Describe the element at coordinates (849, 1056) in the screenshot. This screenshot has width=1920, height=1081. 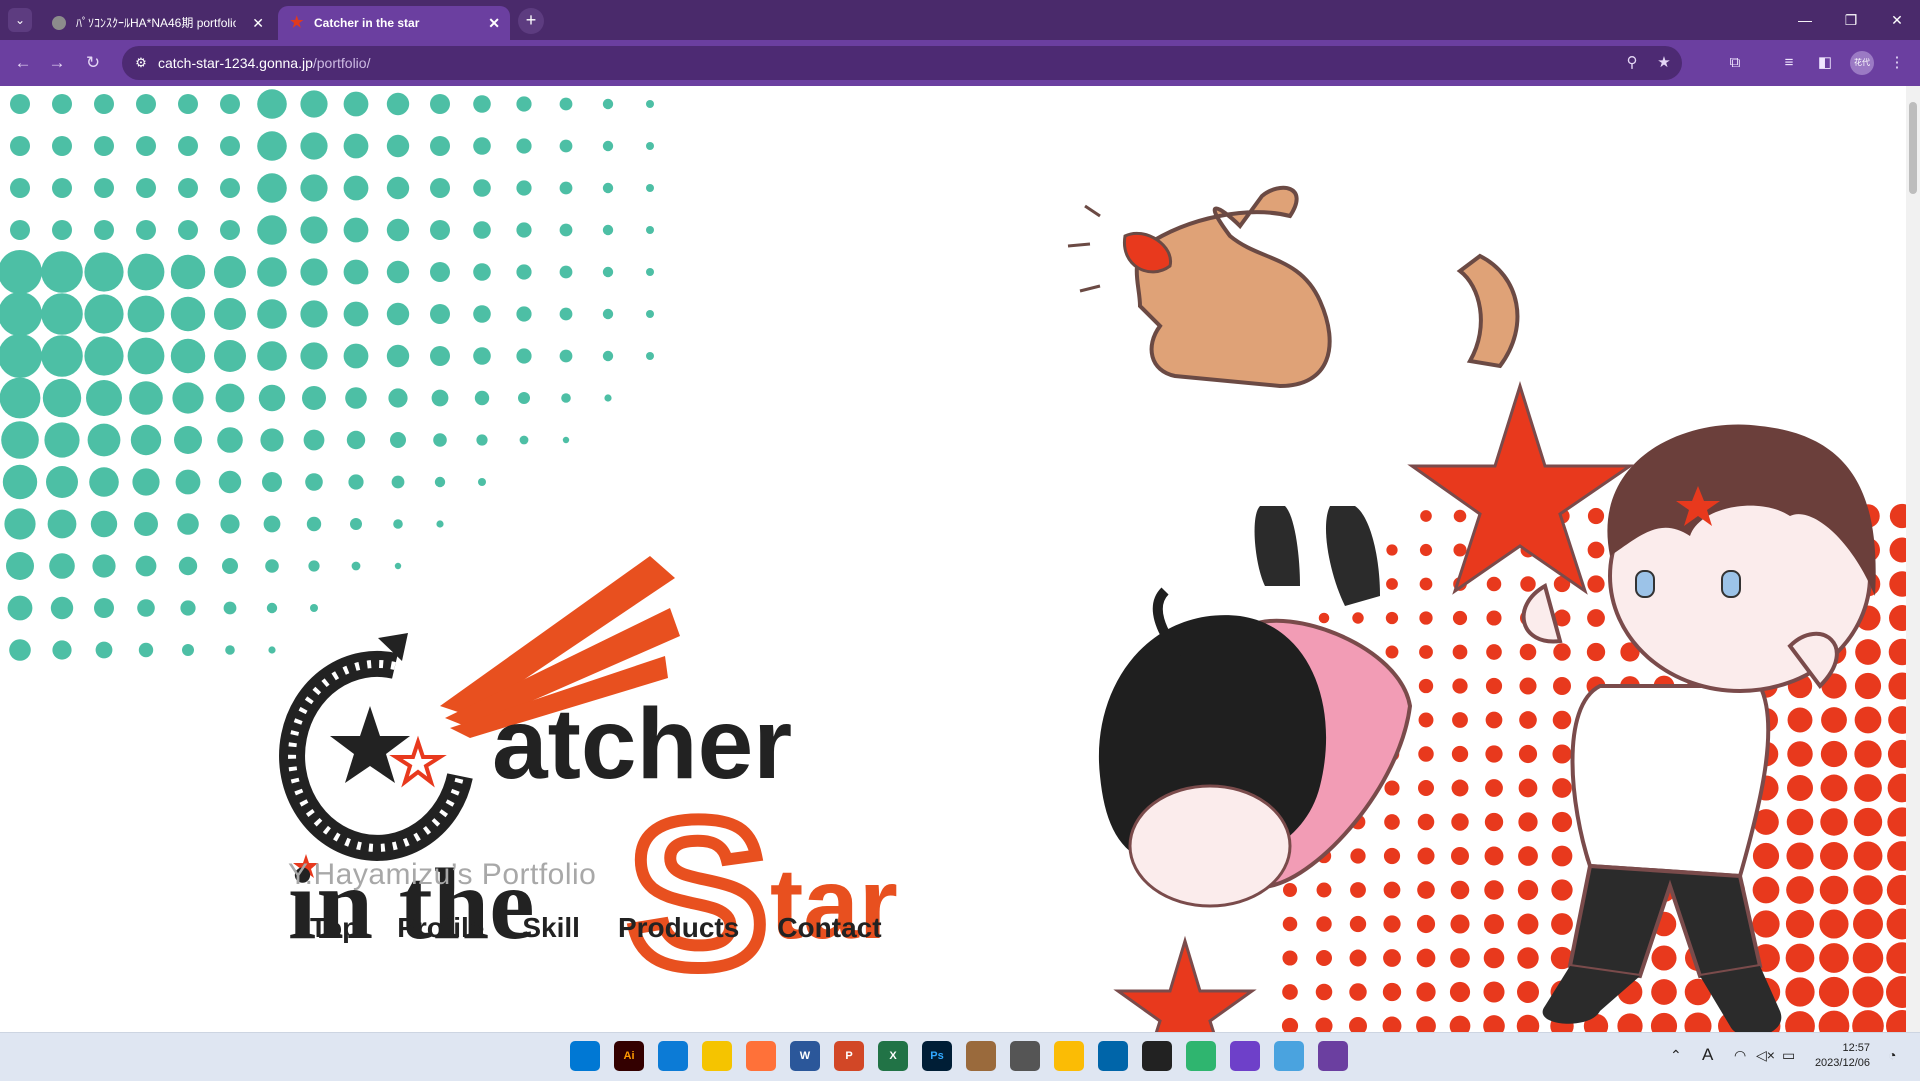
I see `powerpoint-icon: P` at that location.